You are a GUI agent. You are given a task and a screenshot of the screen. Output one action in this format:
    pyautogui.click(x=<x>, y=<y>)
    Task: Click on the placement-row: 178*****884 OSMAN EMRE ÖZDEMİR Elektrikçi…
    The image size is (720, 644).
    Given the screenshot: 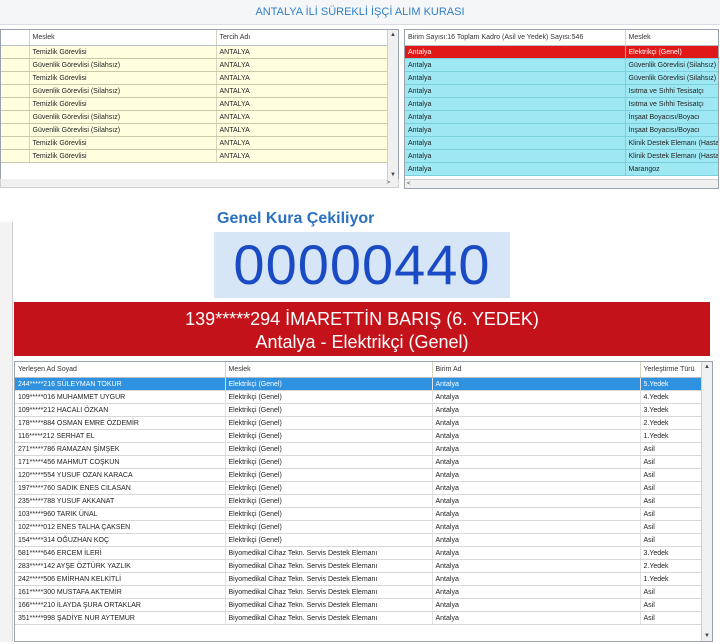 What is the action you would take?
    pyautogui.click(x=359, y=423)
    